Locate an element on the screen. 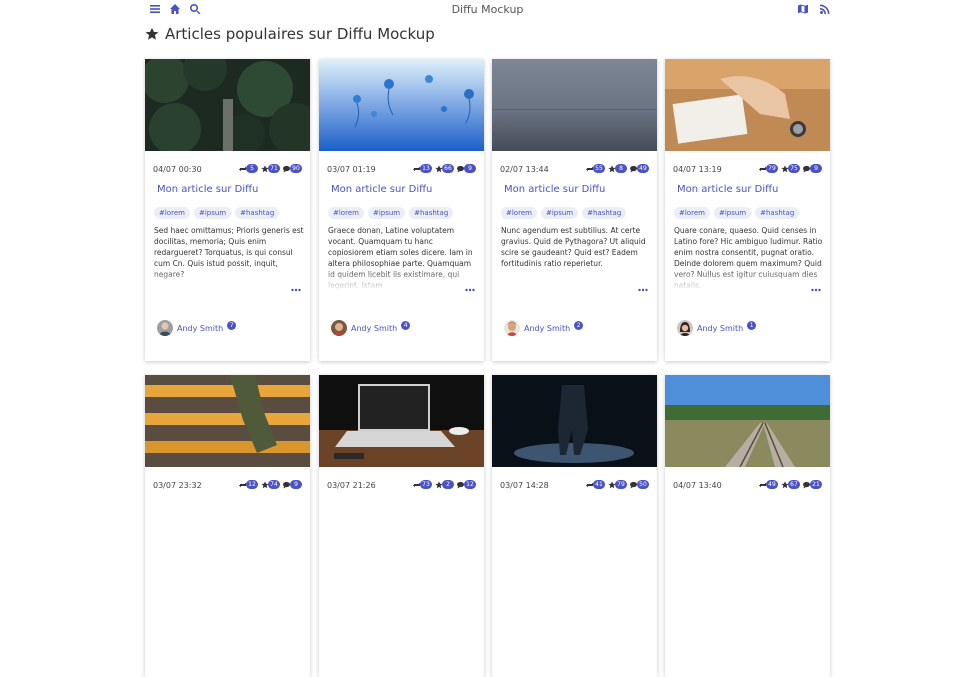 This screenshot has height=677, width=975. author-count: 4 is located at coordinates (406, 325).